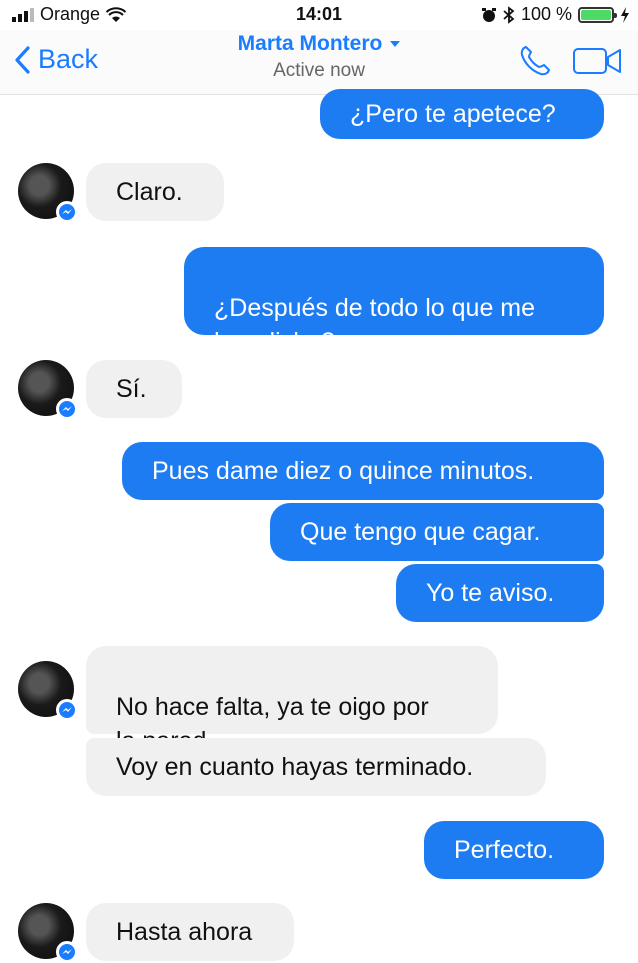 This screenshot has height=963, width=638. Describe the element at coordinates (319, 62) in the screenshot. I see `conversation-header: Back Marta Montero Active now` at that location.